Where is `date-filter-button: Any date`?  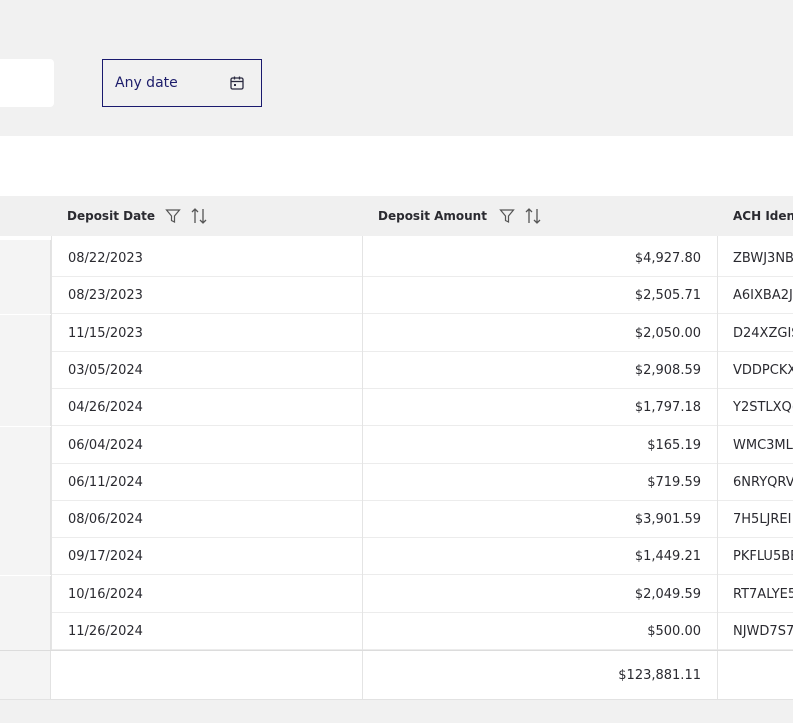
date-filter-button: Any date is located at coordinates (182, 83).